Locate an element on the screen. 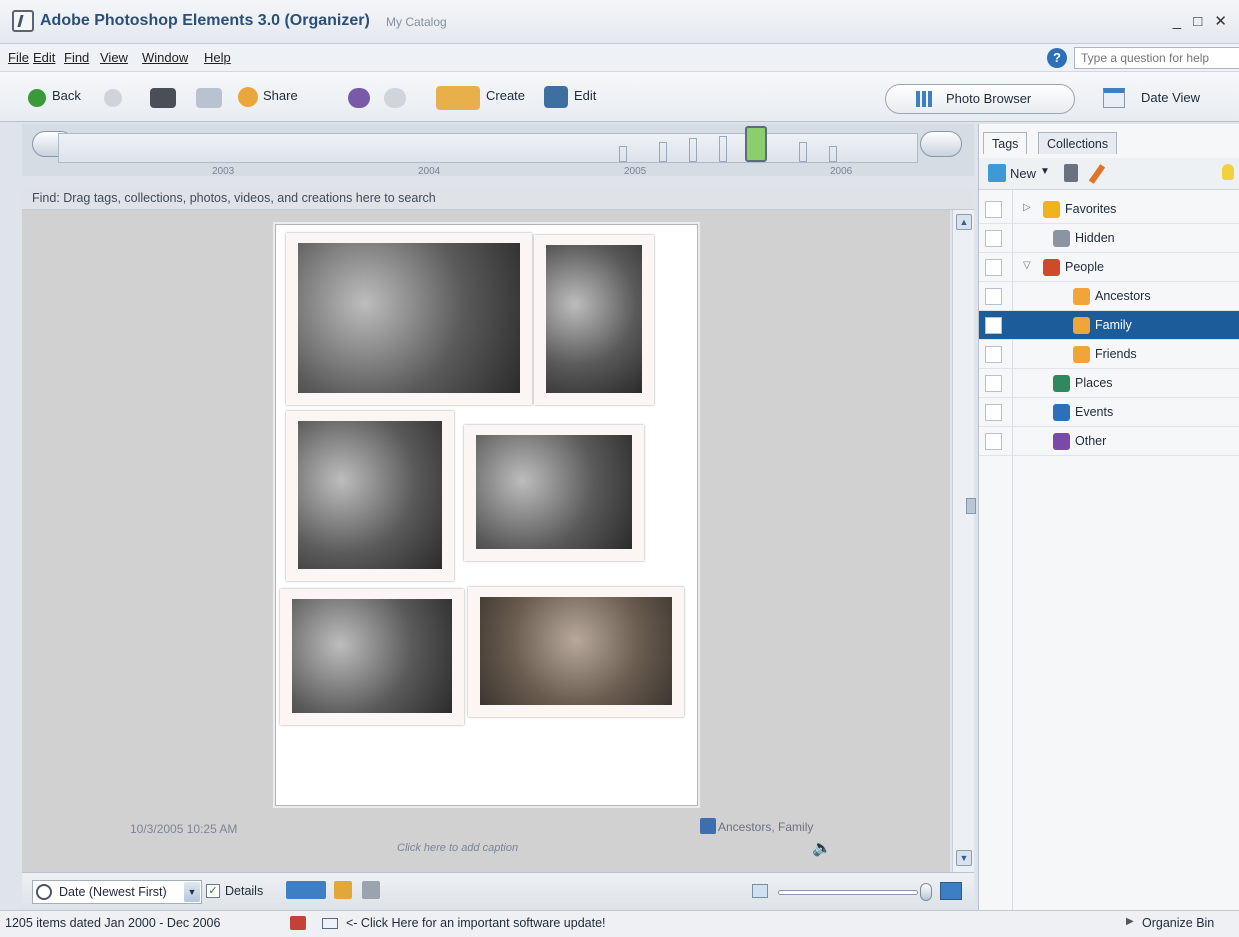 The image size is (1239, 937). camera-icon is located at coordinates (163, 98).